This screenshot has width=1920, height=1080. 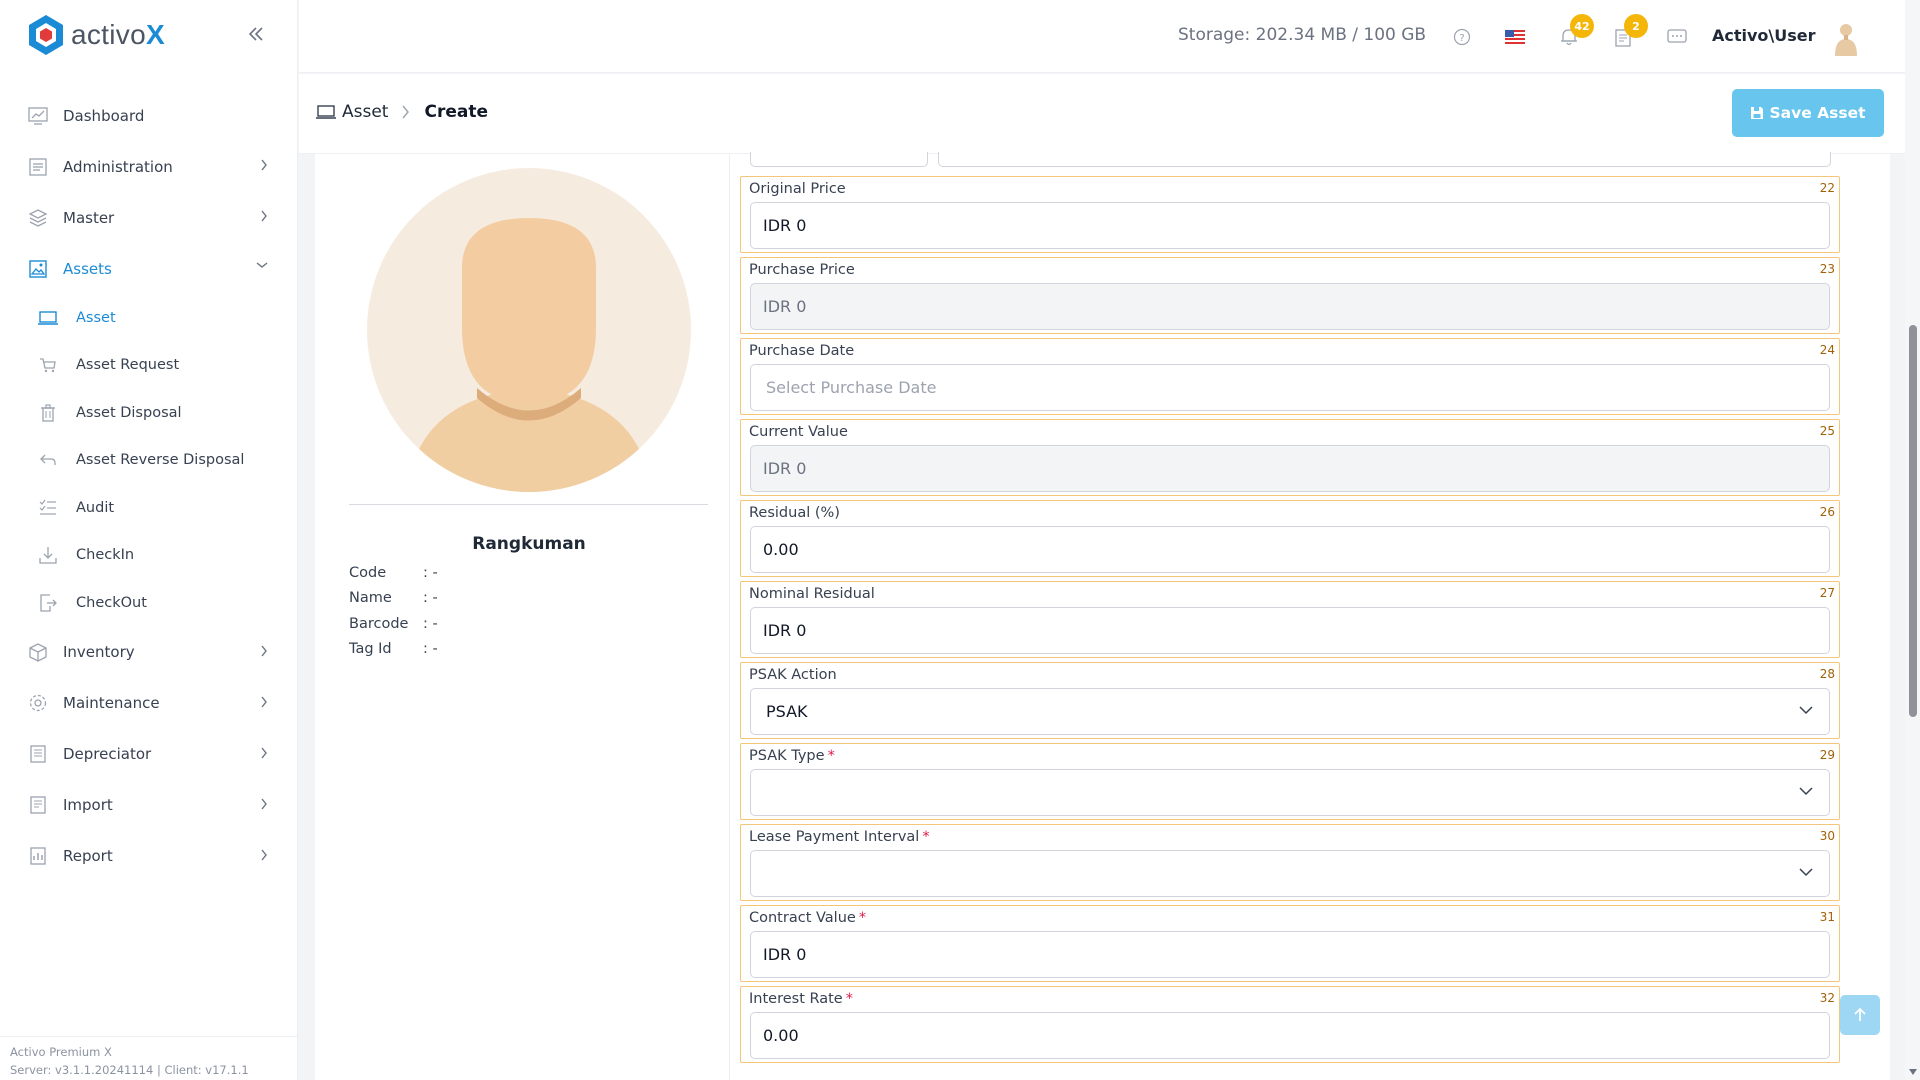 What do you see at coordinates (802, 351) in the screenshot?
I see `field-label: Purchase Date` at bounding box center [802, 351].